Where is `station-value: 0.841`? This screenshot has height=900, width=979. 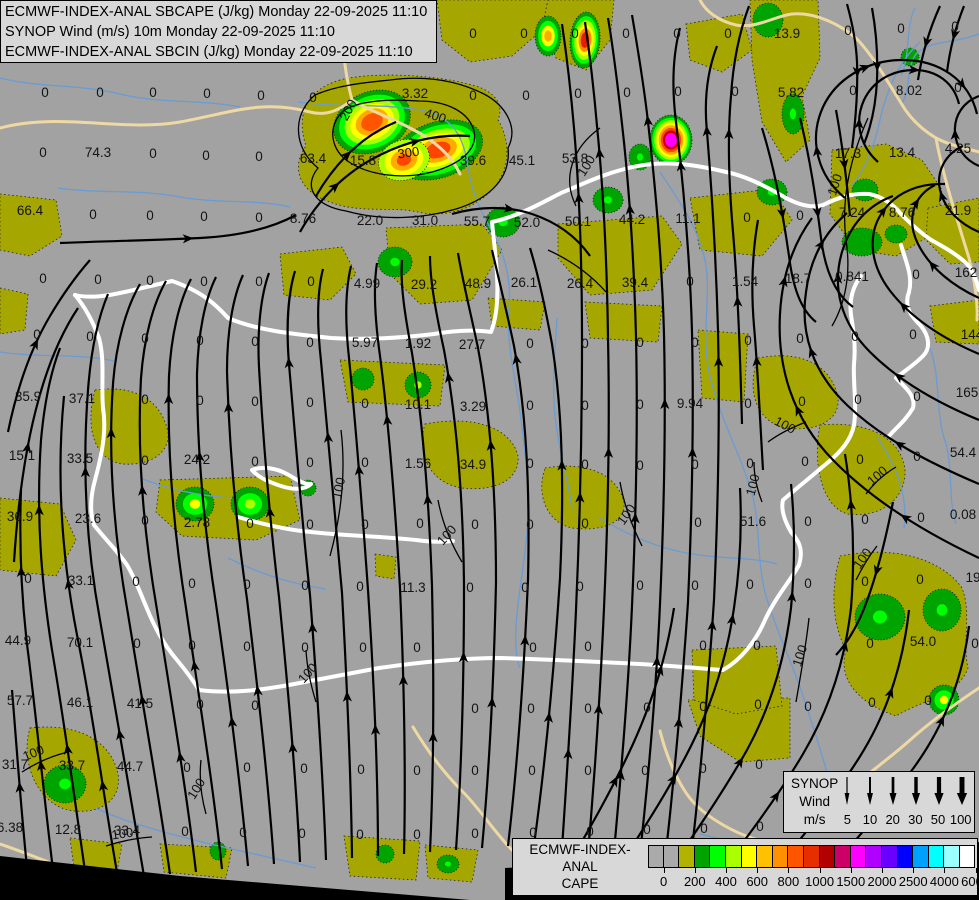
station-value: 0.841 is located at coordinates (852, 276).